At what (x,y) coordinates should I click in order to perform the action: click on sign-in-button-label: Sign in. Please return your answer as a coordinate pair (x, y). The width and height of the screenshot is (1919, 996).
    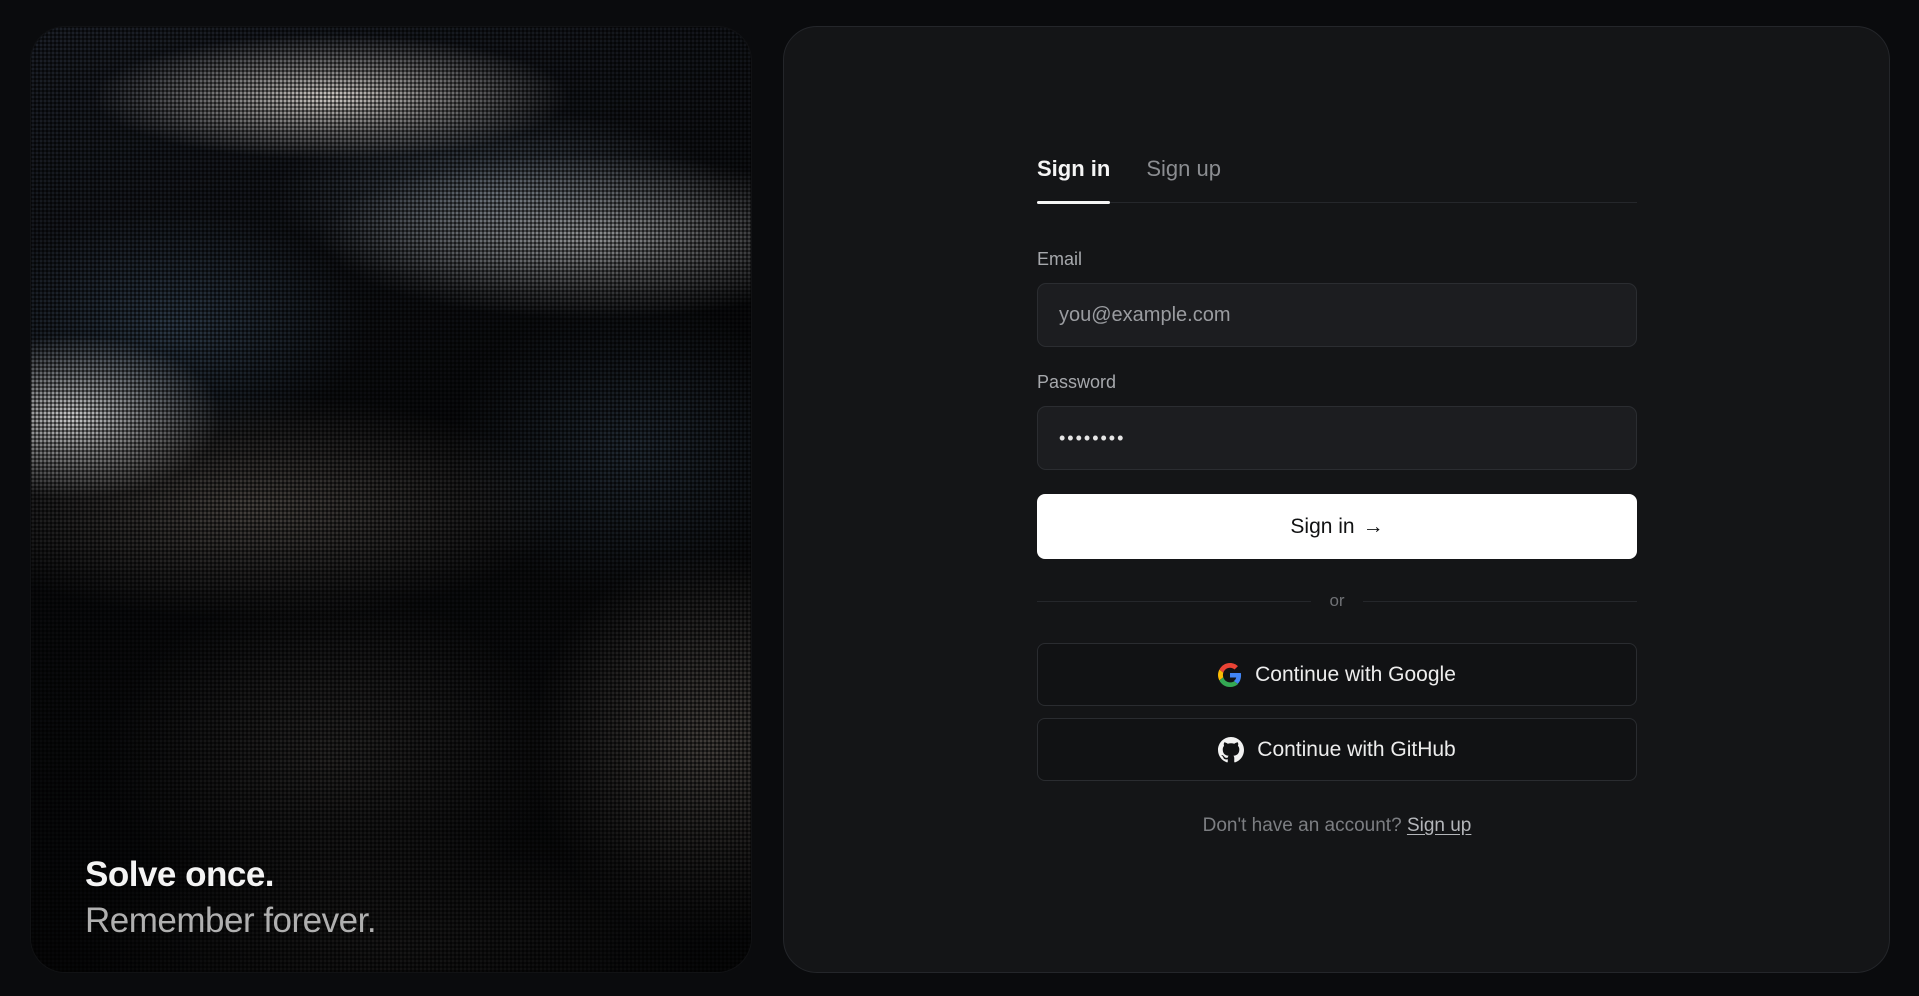
    Looking at the image, I should click on (1322, 526).